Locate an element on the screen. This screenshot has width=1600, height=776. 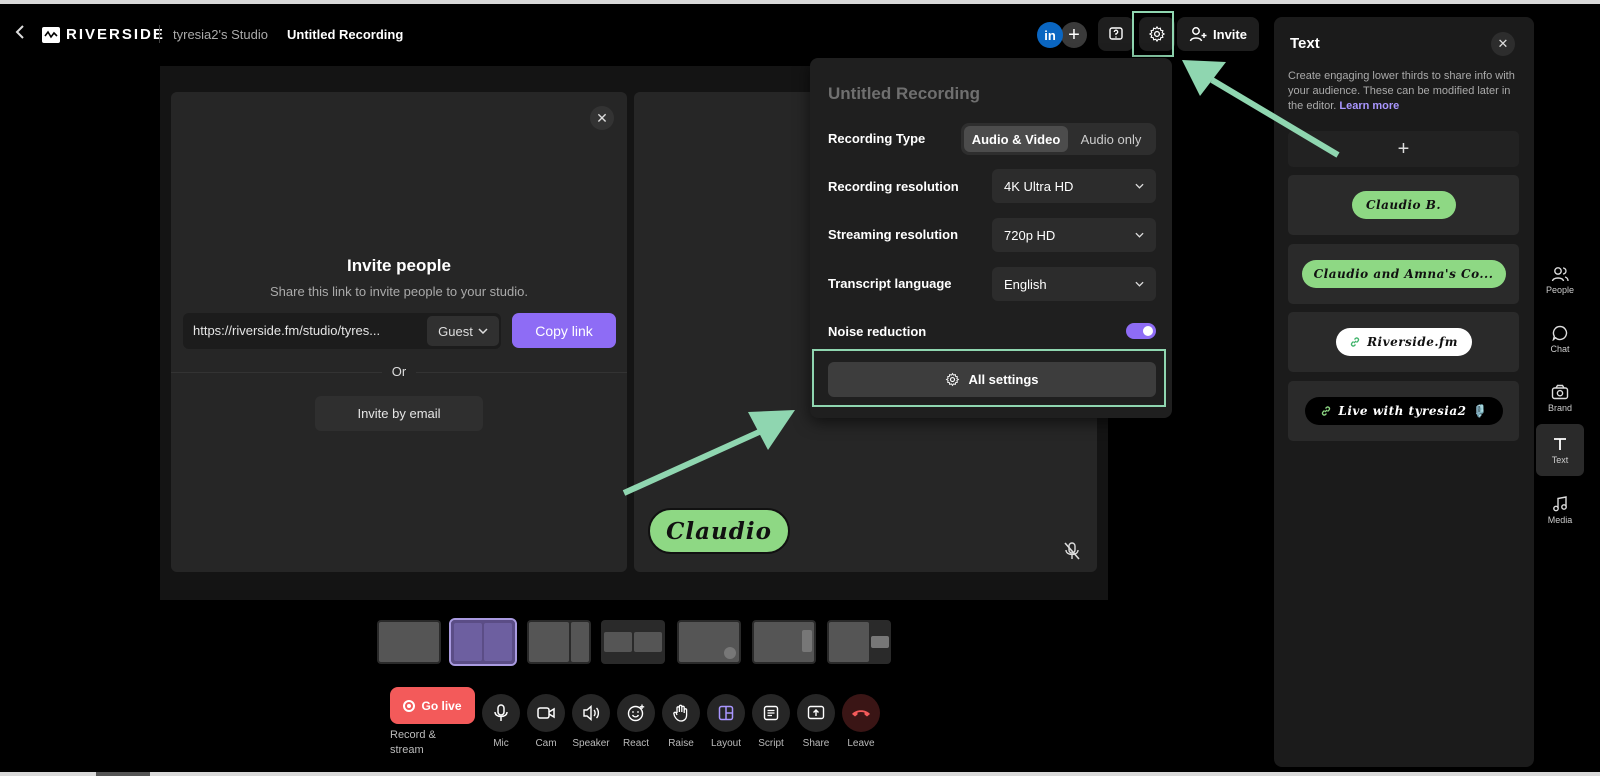
transcript-language-label: Transcript language is located at coordinates (890, 283).